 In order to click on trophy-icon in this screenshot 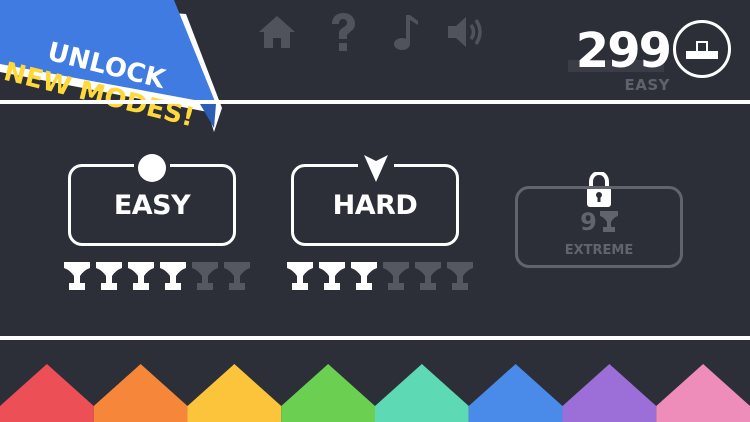, I will do `click(608, 221)`.